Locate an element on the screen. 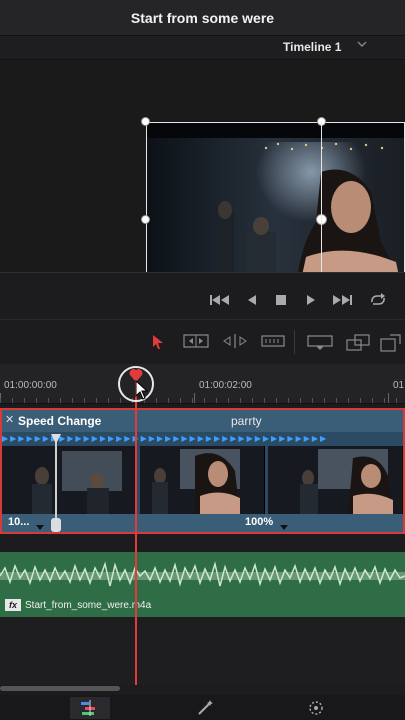  audio-clip-name: Start_from_some_were.m4a is located at coordinates (88, 605).